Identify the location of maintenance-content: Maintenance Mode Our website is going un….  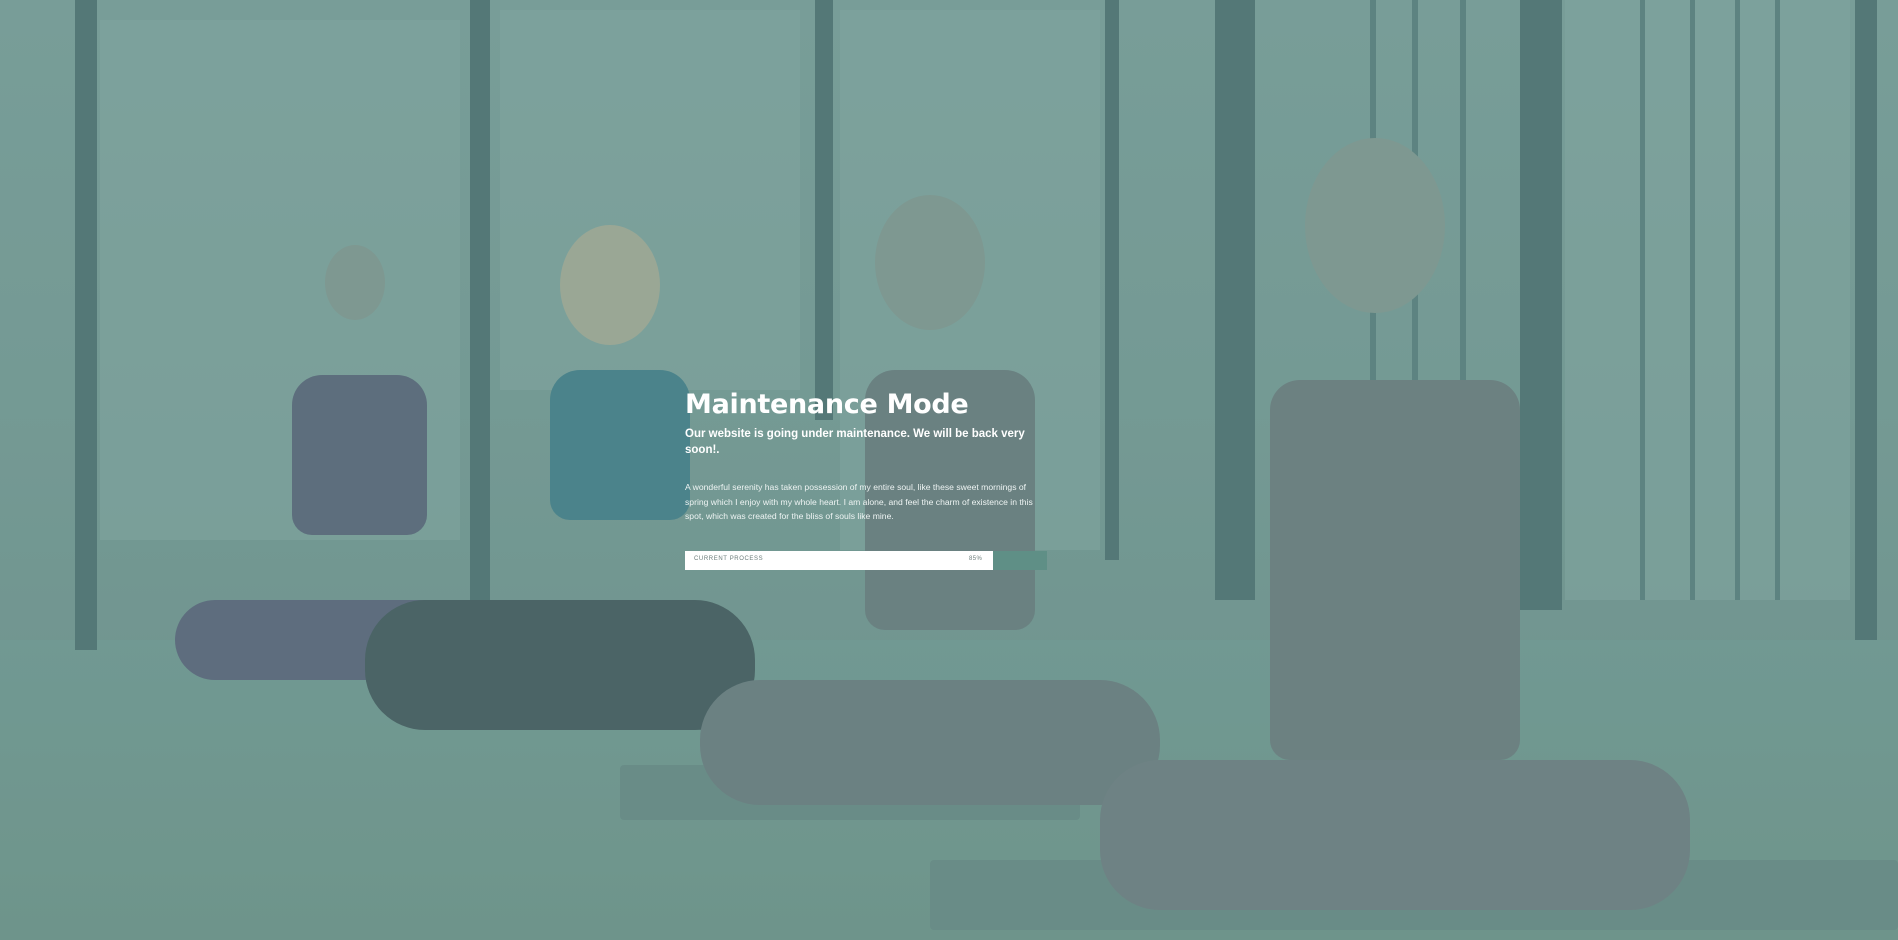
(866, 479).